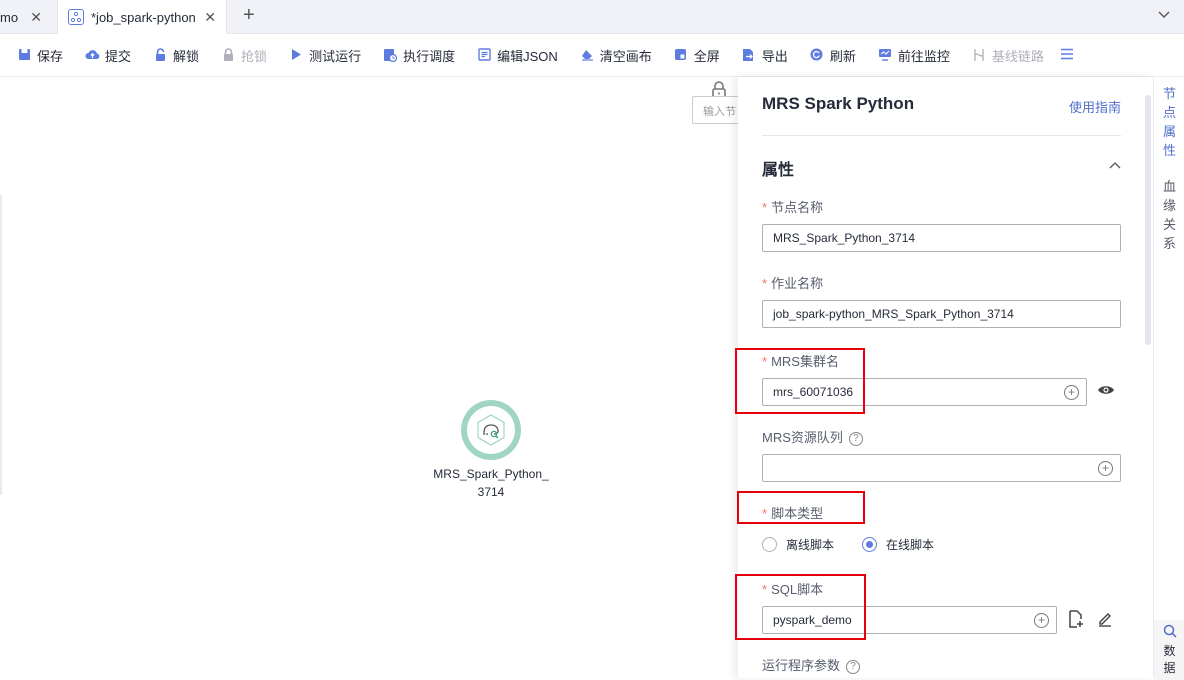 This screenshot has height=680, width=1184. I want to click on export-icon, so click(749, 55).